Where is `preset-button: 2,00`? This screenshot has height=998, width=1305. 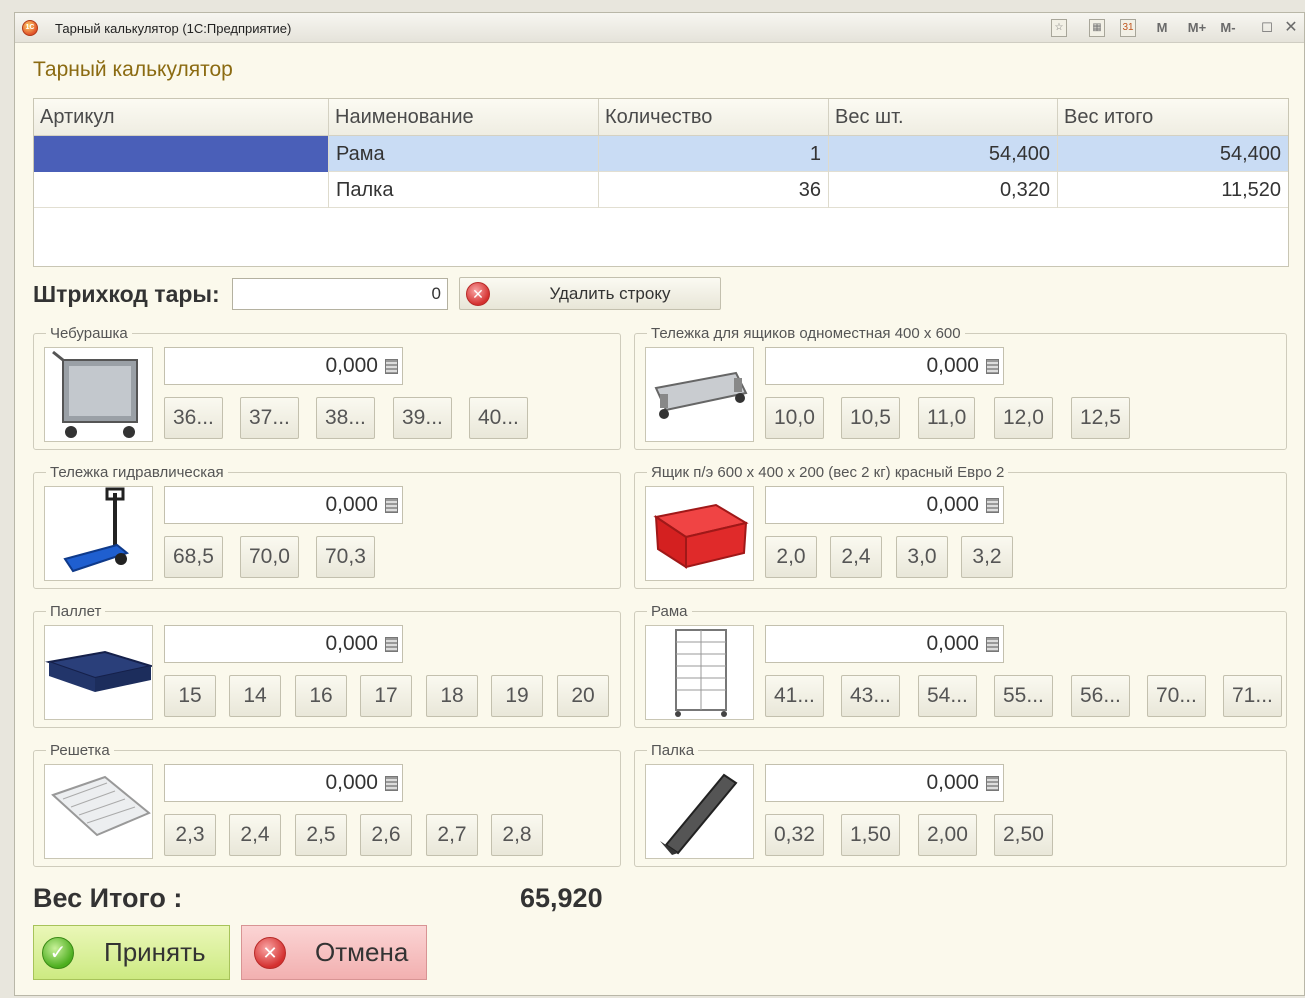 preset-button: 2,00 is located at coordinates (947, 835).